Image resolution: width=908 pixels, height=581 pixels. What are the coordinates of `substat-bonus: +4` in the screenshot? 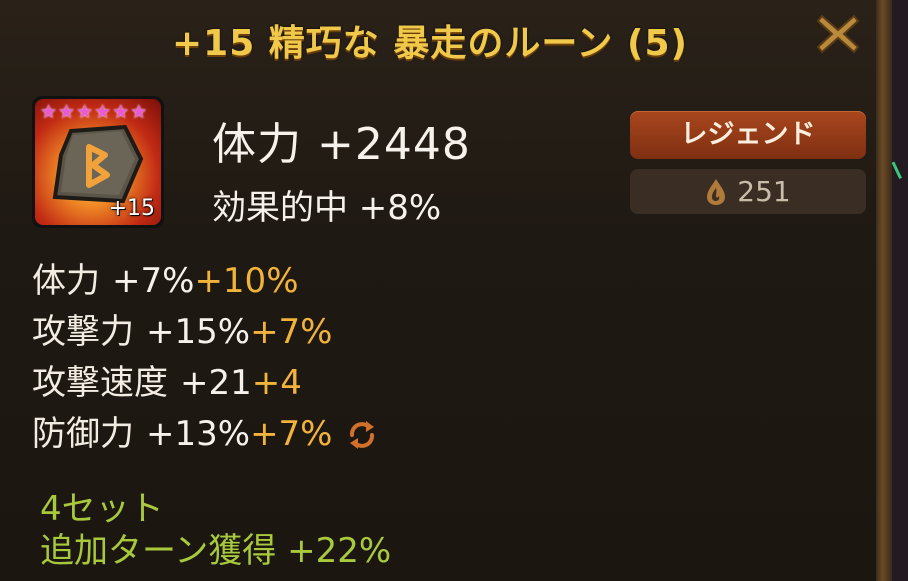 It's located at (276, 383).